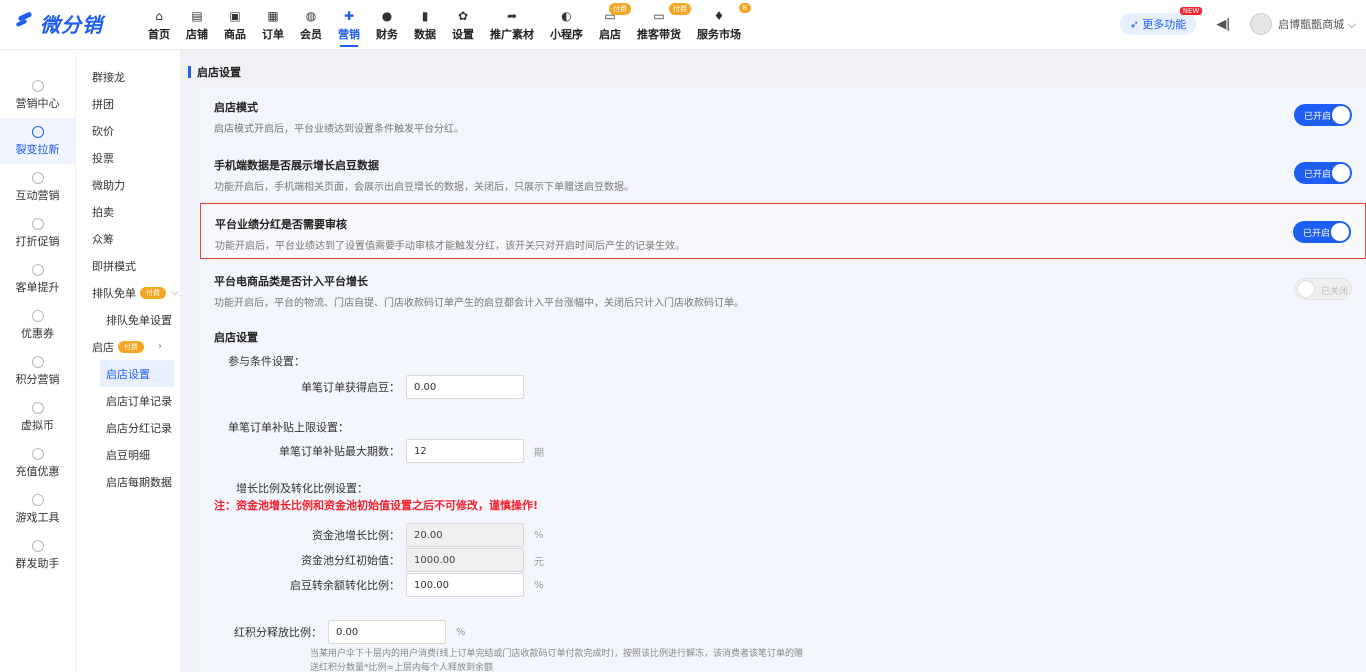 Image resolution: width=1366 pixels, height=672 pixels. I want to click on miniprogram-icon: ◐, so click(566, 15).